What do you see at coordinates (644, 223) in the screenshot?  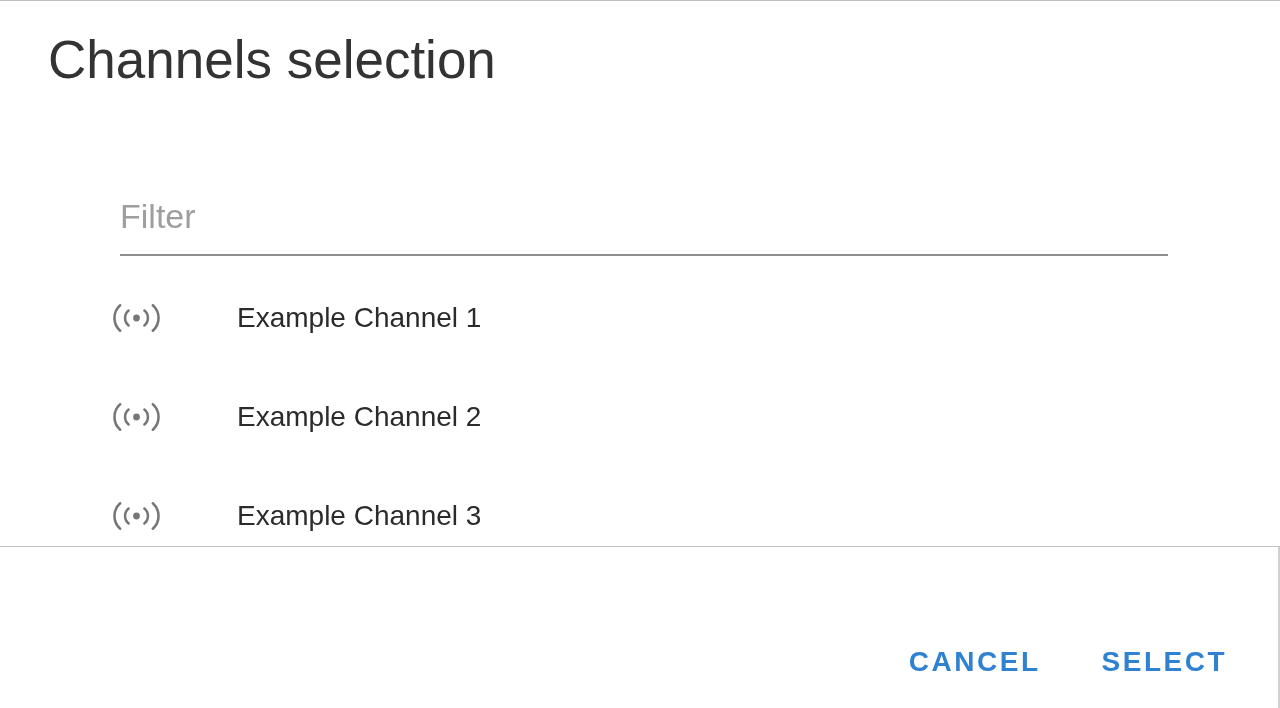 I see `filter-field: Filter` at bounding box center [644, 223].